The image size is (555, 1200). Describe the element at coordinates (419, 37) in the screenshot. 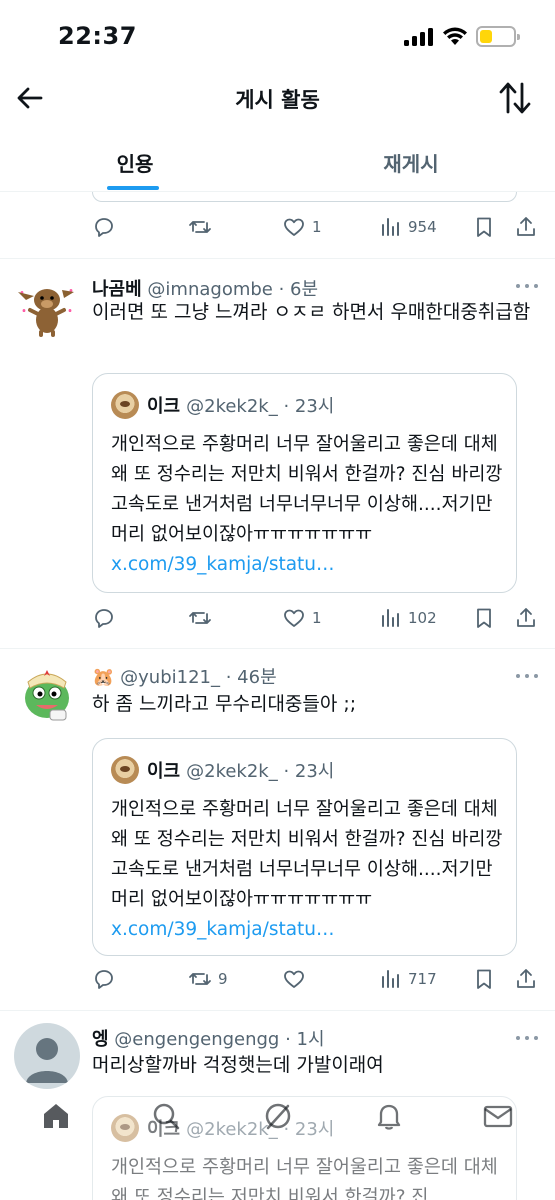

I see `cellular-signal-icon` at that location.